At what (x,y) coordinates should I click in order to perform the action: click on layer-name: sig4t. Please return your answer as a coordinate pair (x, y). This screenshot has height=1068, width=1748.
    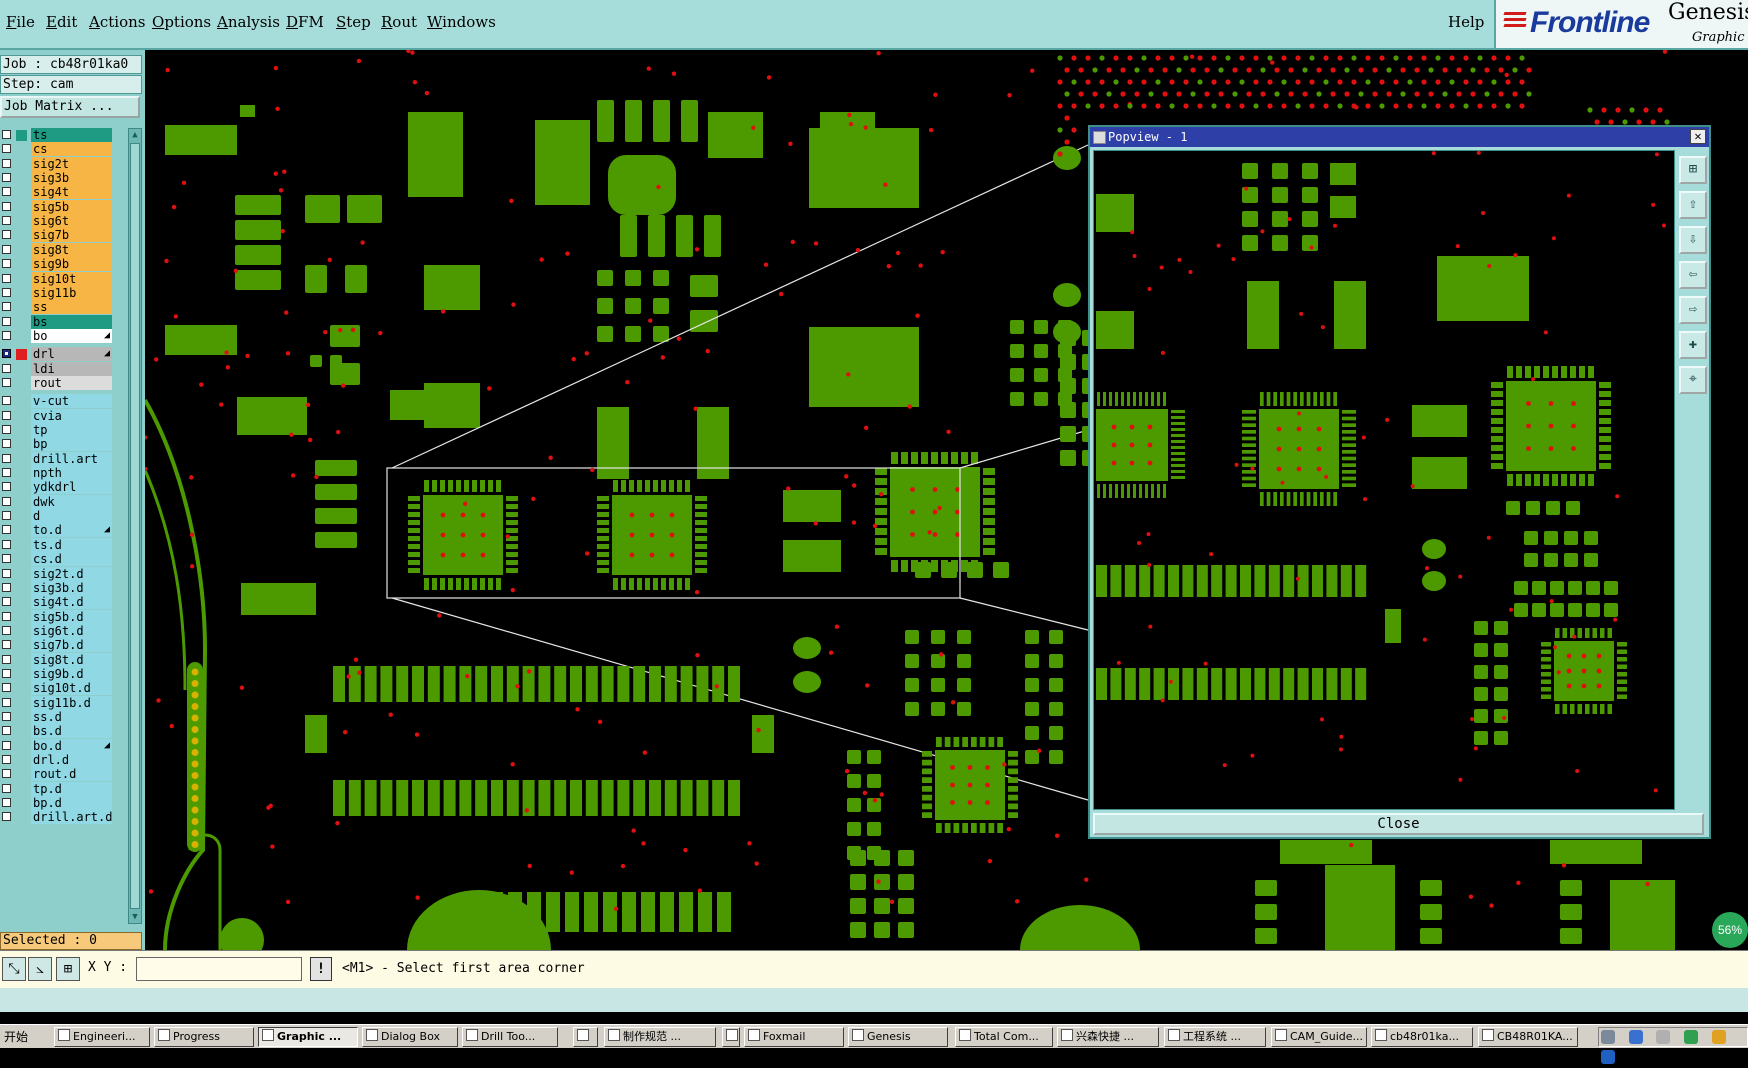
    Looking at the image, I should click on (71, 192).